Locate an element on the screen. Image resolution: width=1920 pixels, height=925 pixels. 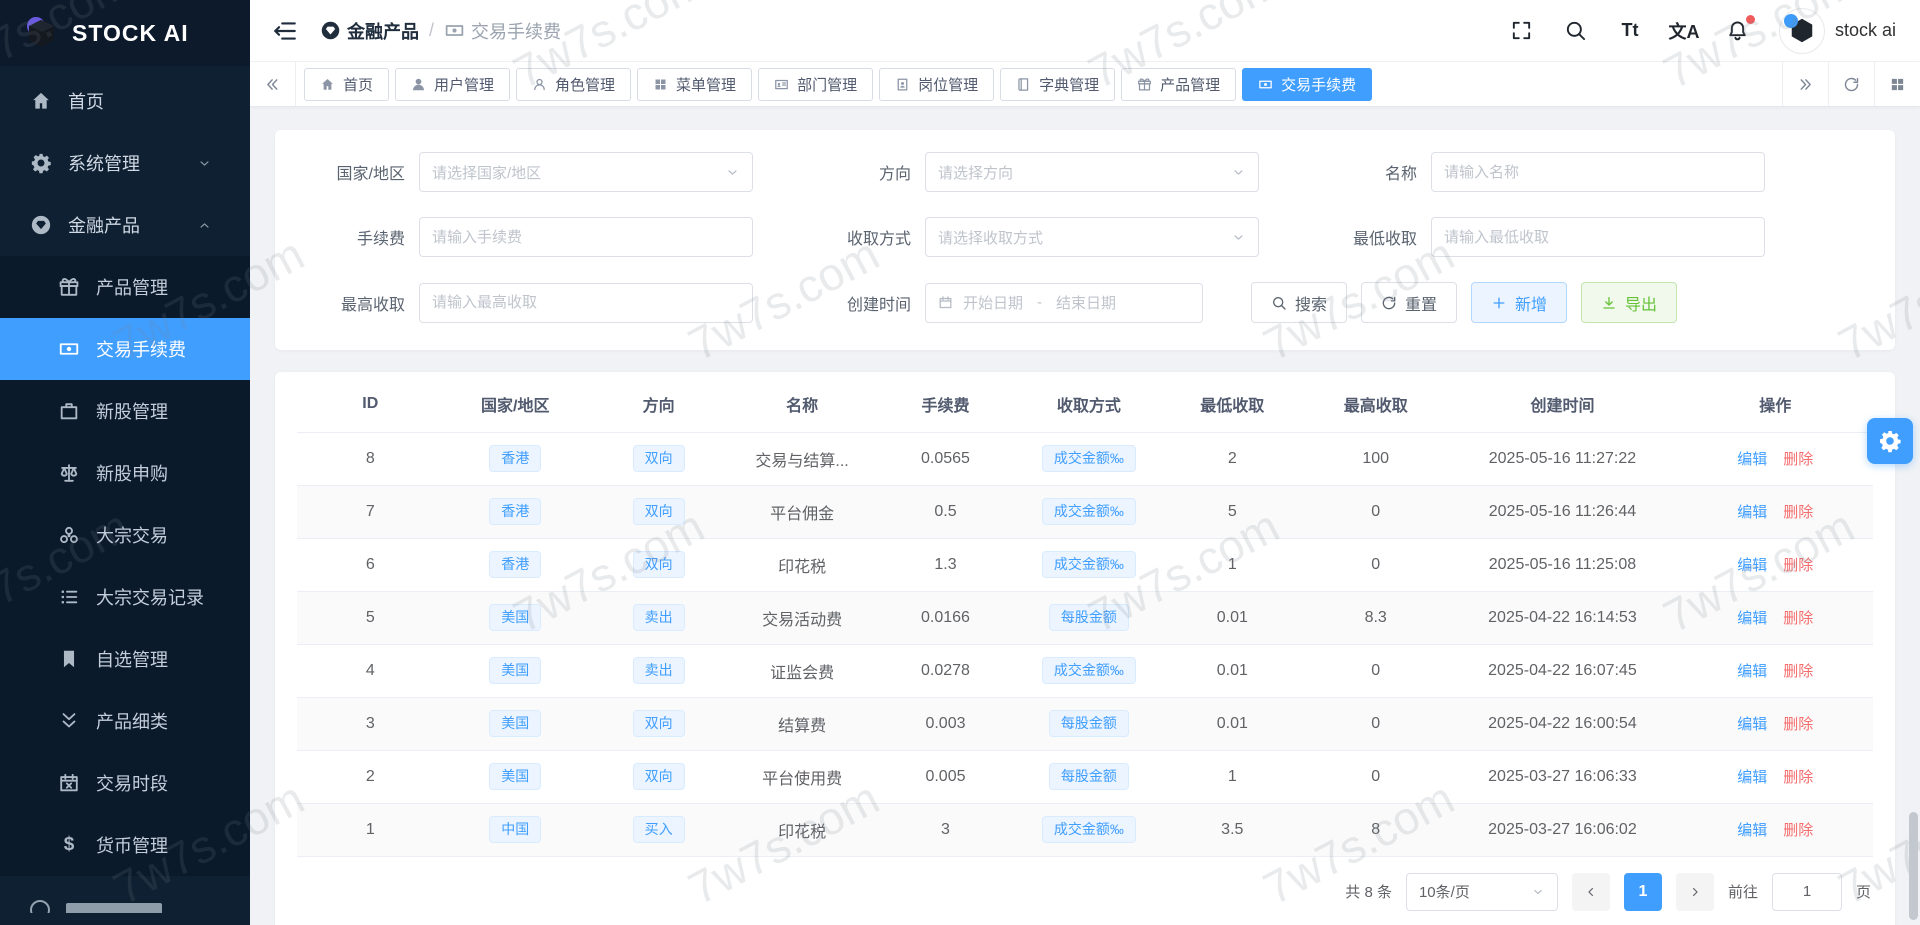
goto-page-input is located at coordinates (1806, 891).